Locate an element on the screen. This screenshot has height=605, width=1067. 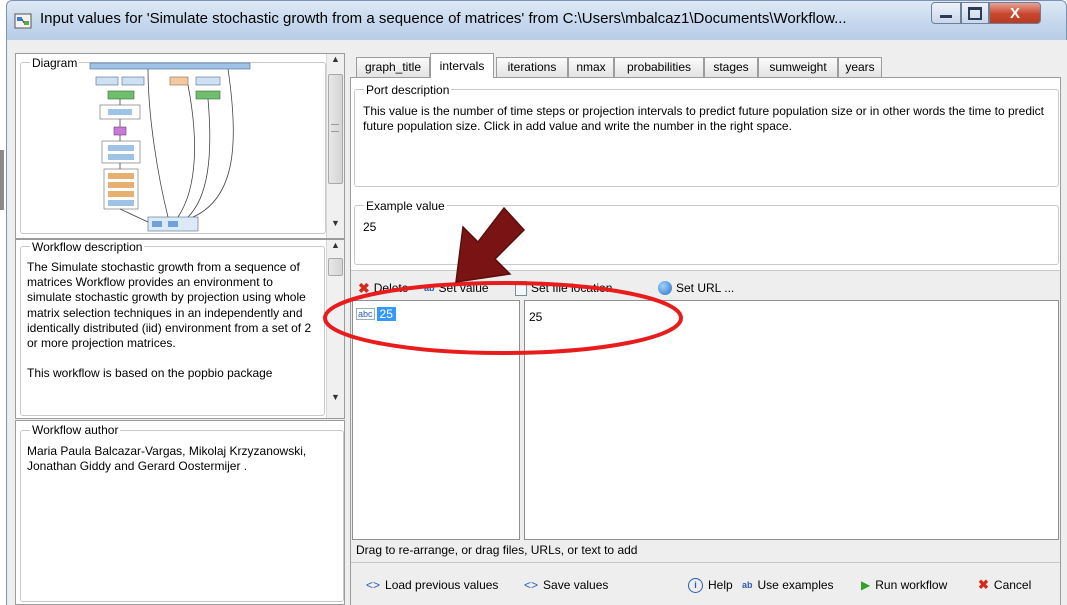
help-label: Help is located at coordinates (720, 585).